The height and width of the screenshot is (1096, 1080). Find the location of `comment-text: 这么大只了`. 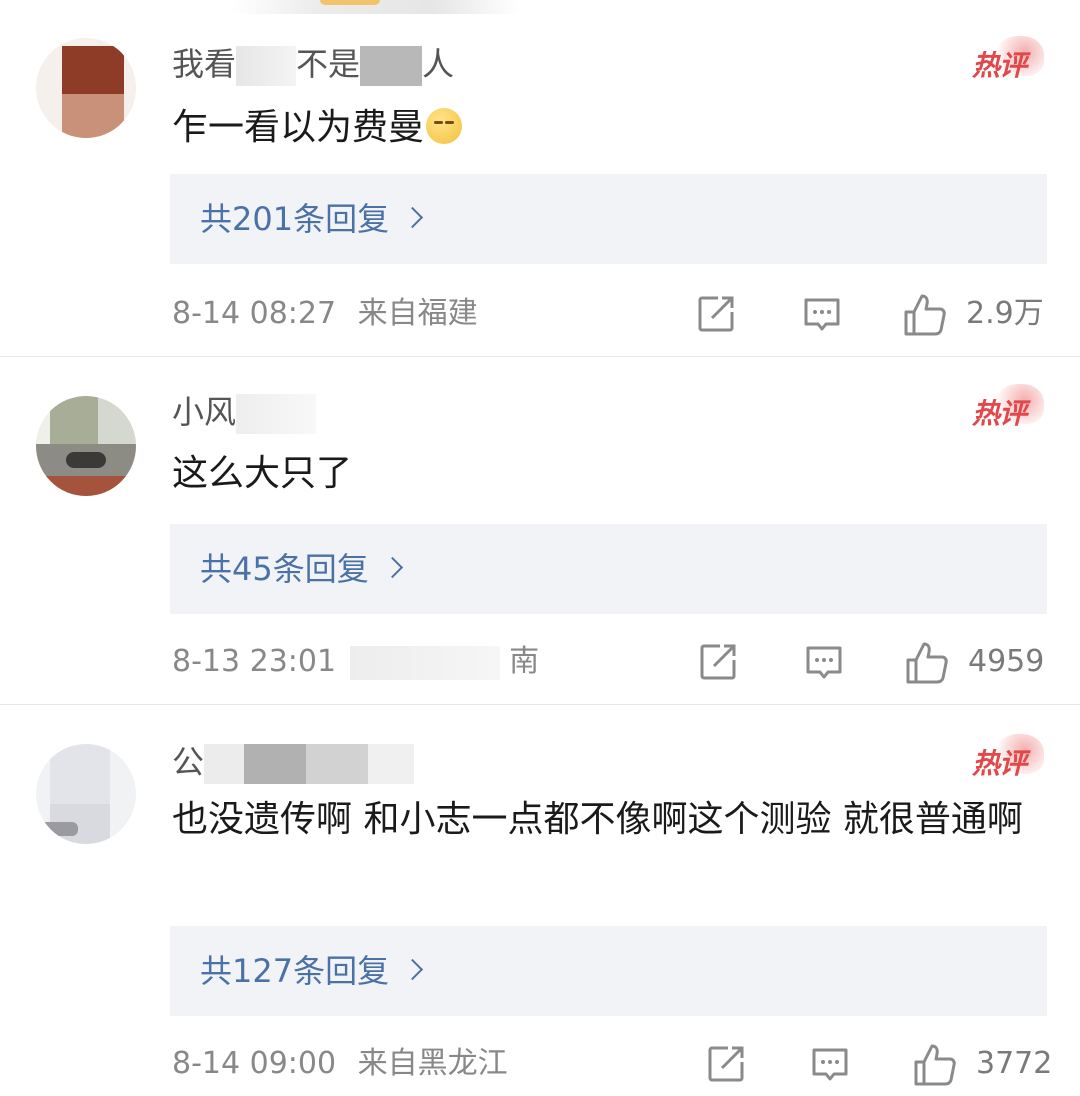

comment-text: 这么大只了 is located at coordinates (262, 473).